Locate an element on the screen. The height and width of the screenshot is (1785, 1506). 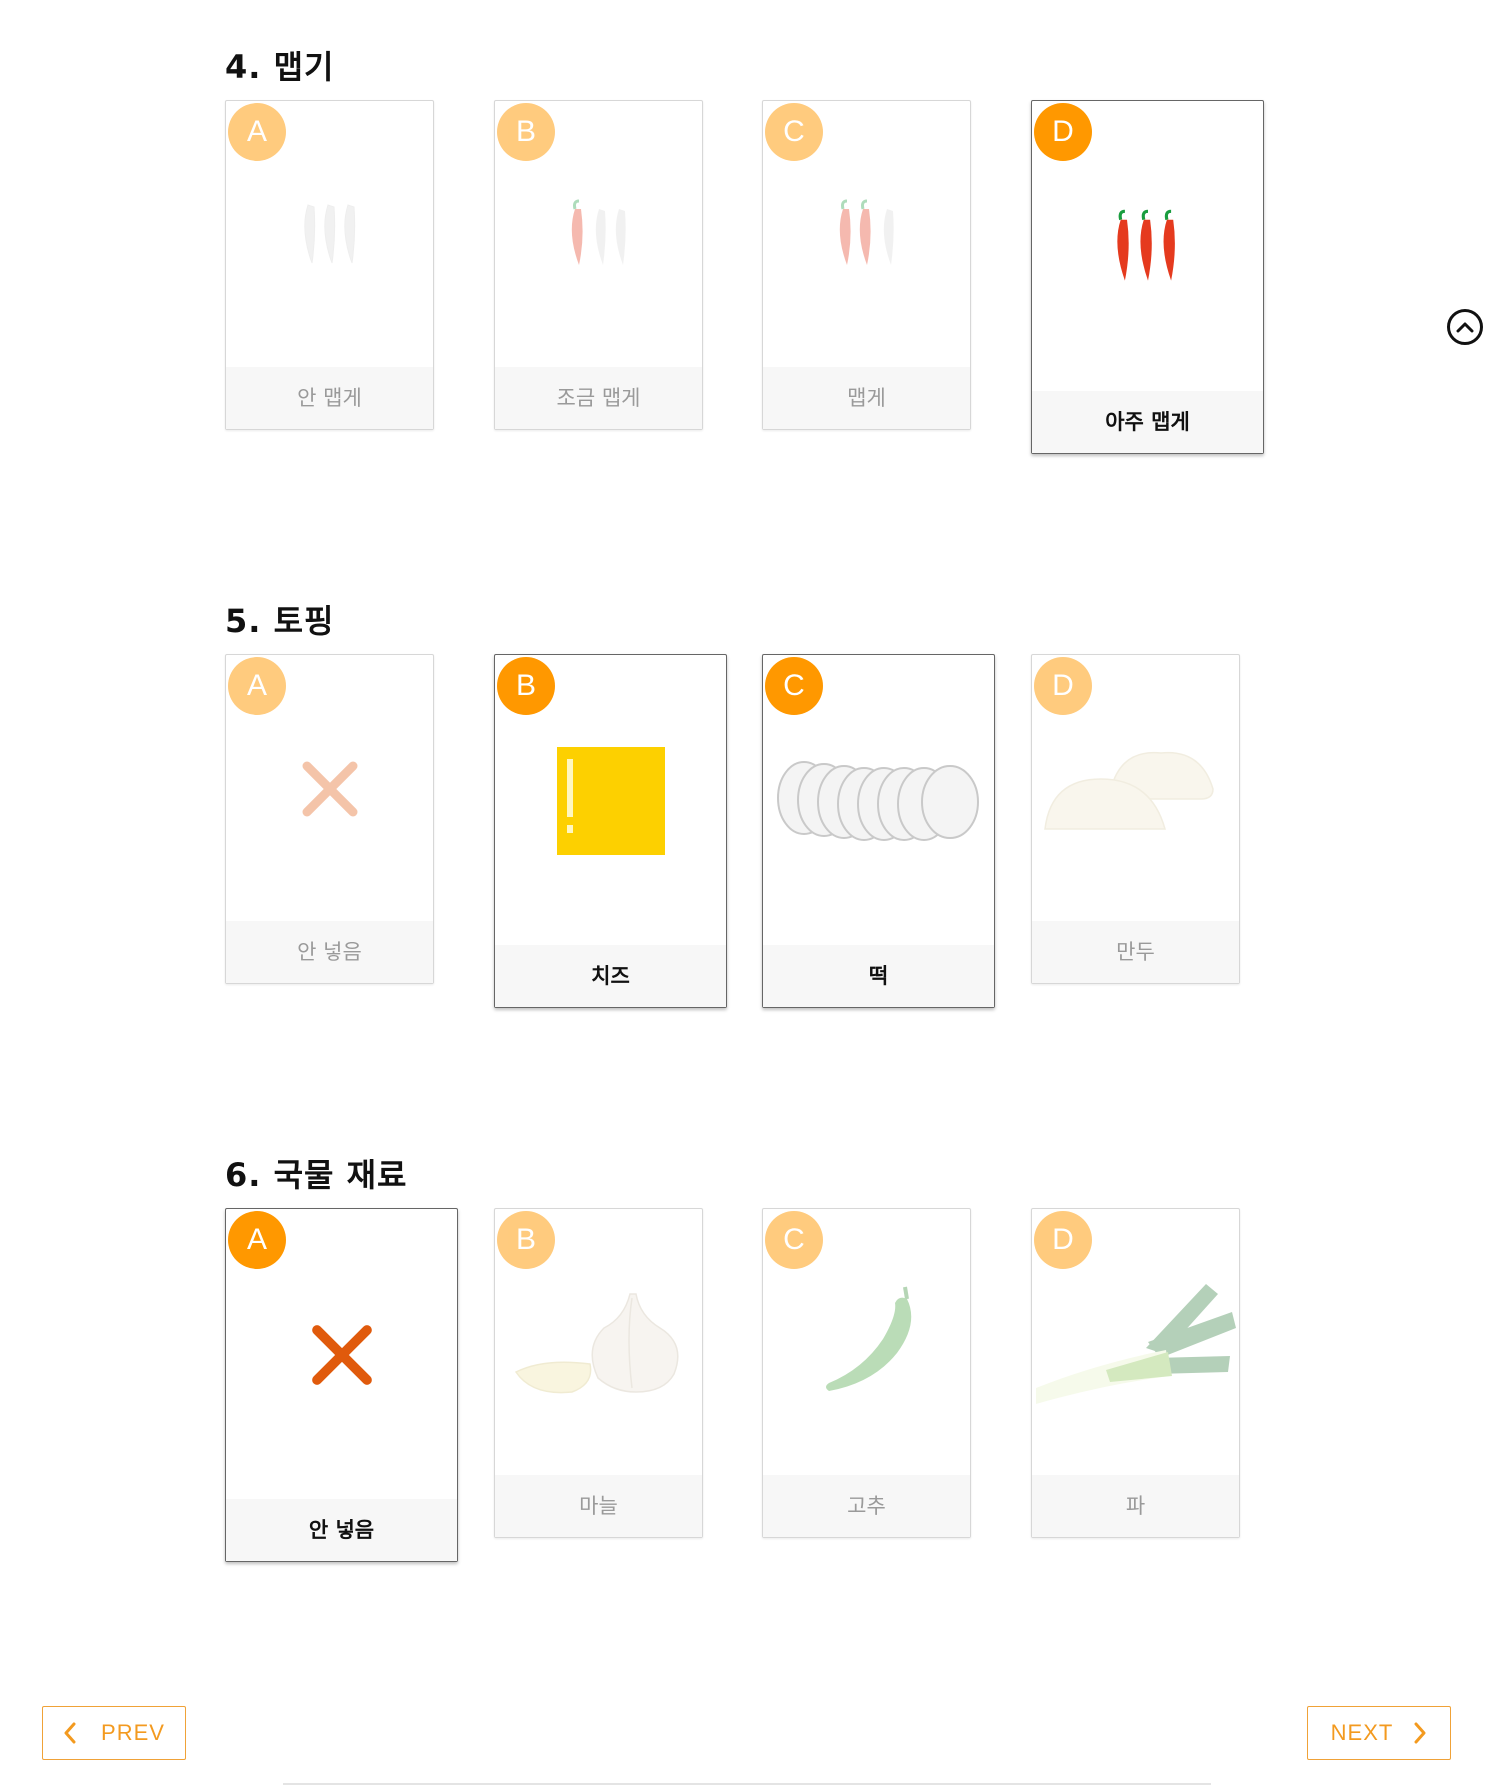
option-label: 마늘 is located at coordinates (598, 1506).